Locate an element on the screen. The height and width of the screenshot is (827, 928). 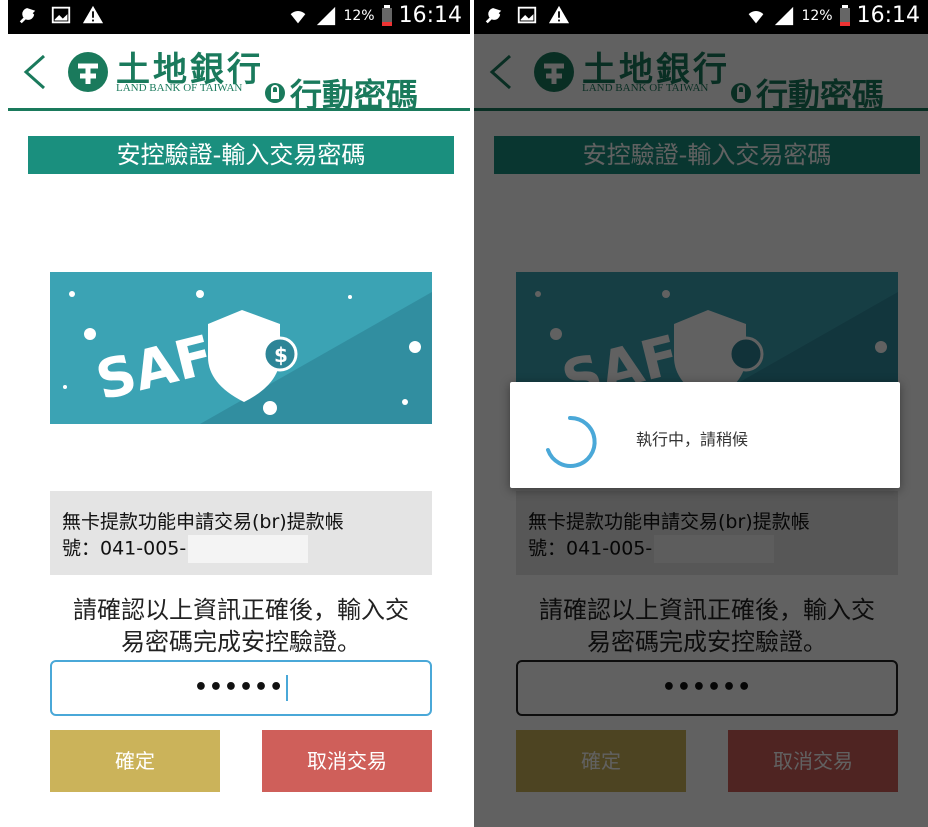
safe-banner: $ SAFE is located at coordinates (241, 348).